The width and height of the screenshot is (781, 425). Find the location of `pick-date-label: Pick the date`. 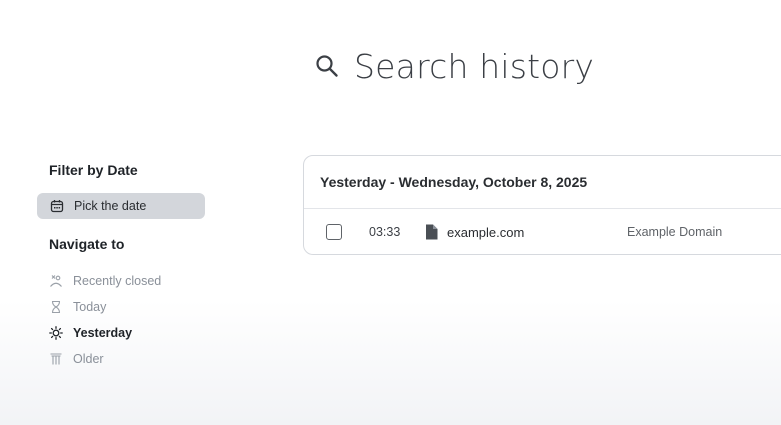

pick-date-label: Pick the date is located at coordinates (110, 206).